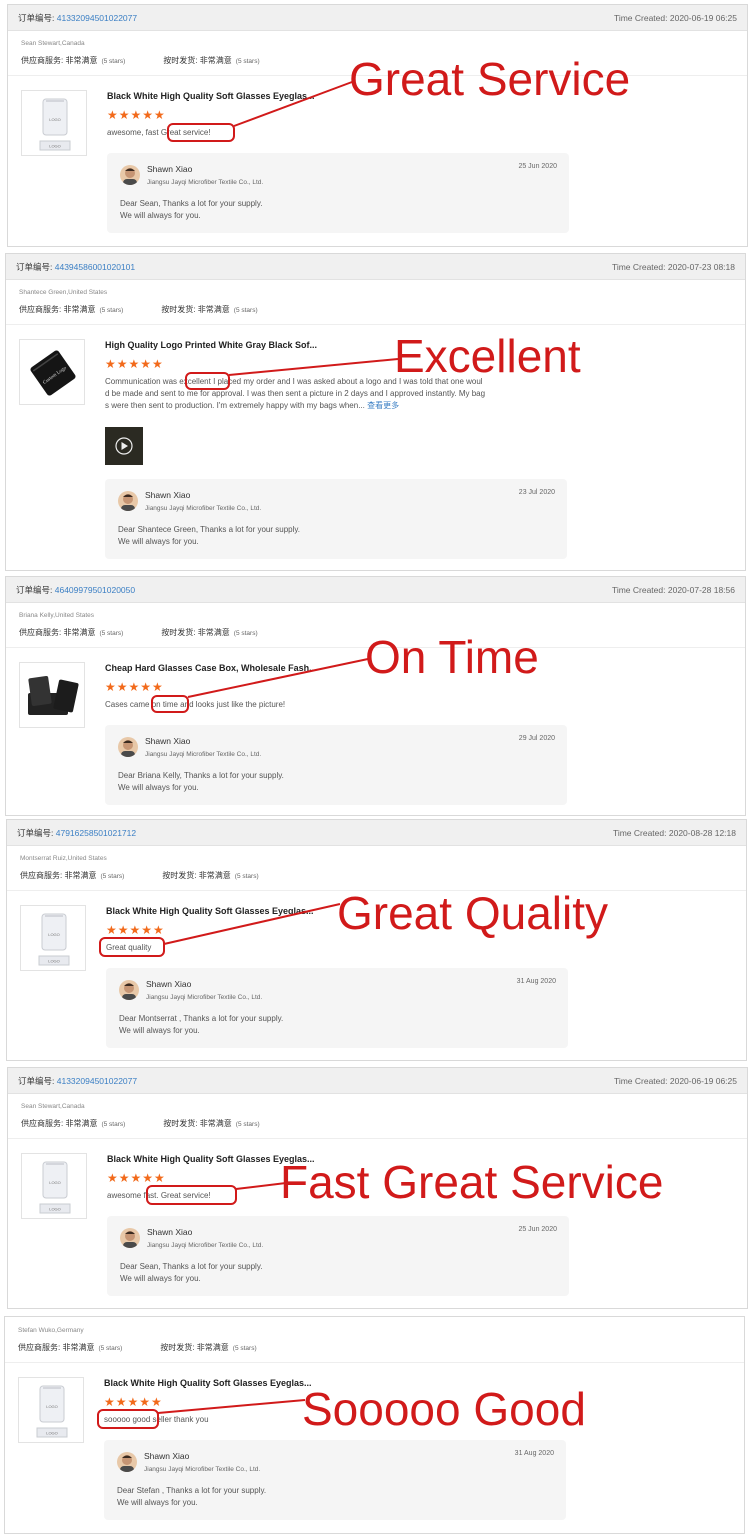 Image resolution: width=750 pixels, height=1537 pixels. I want to click on annotation-label: Sooooo Good, so click(444, 1409).